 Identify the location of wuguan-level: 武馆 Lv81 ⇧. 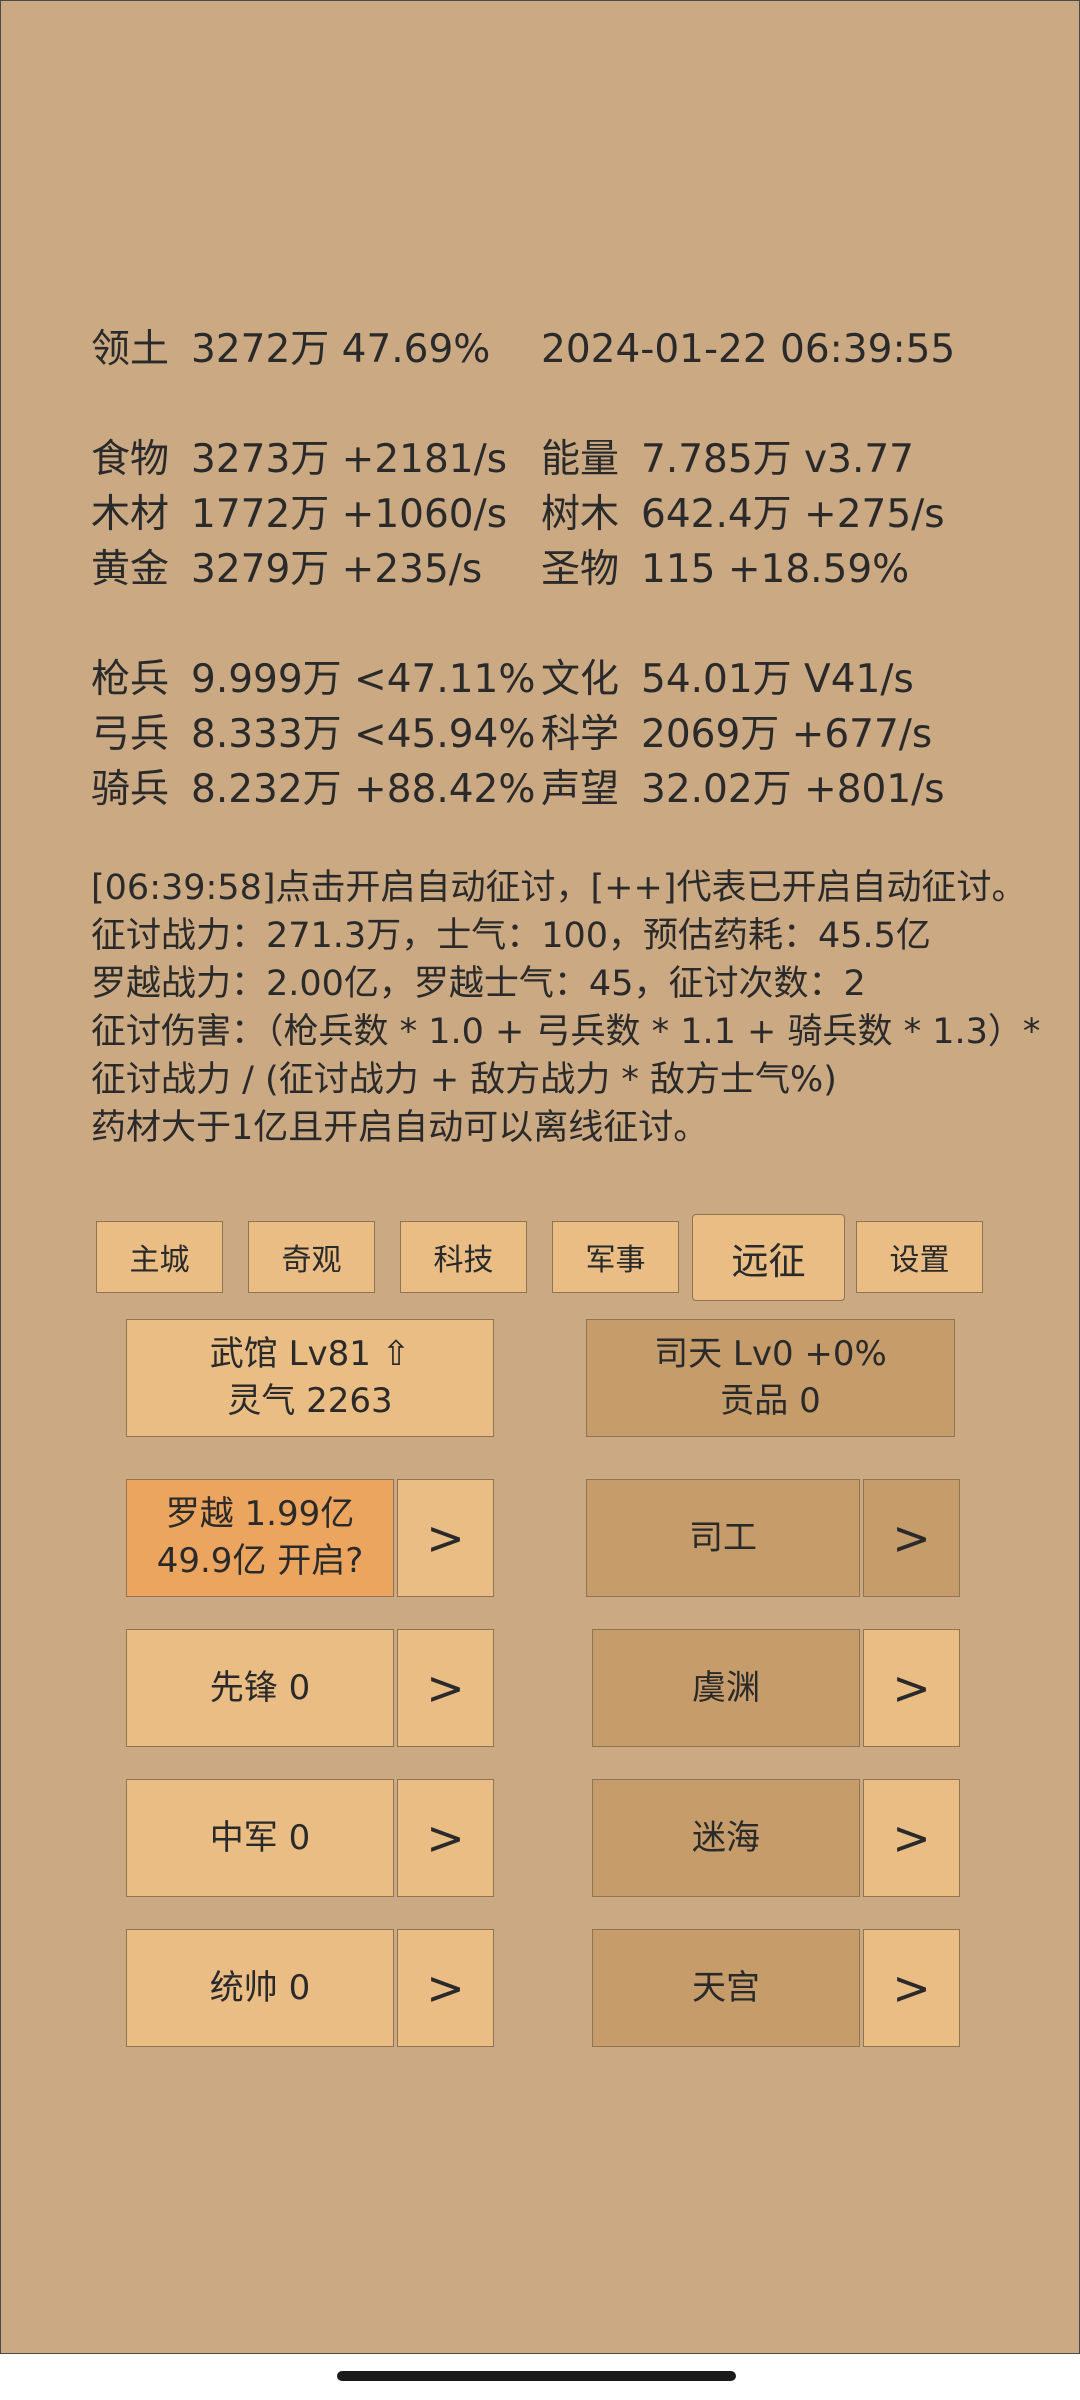
(310, 1354).